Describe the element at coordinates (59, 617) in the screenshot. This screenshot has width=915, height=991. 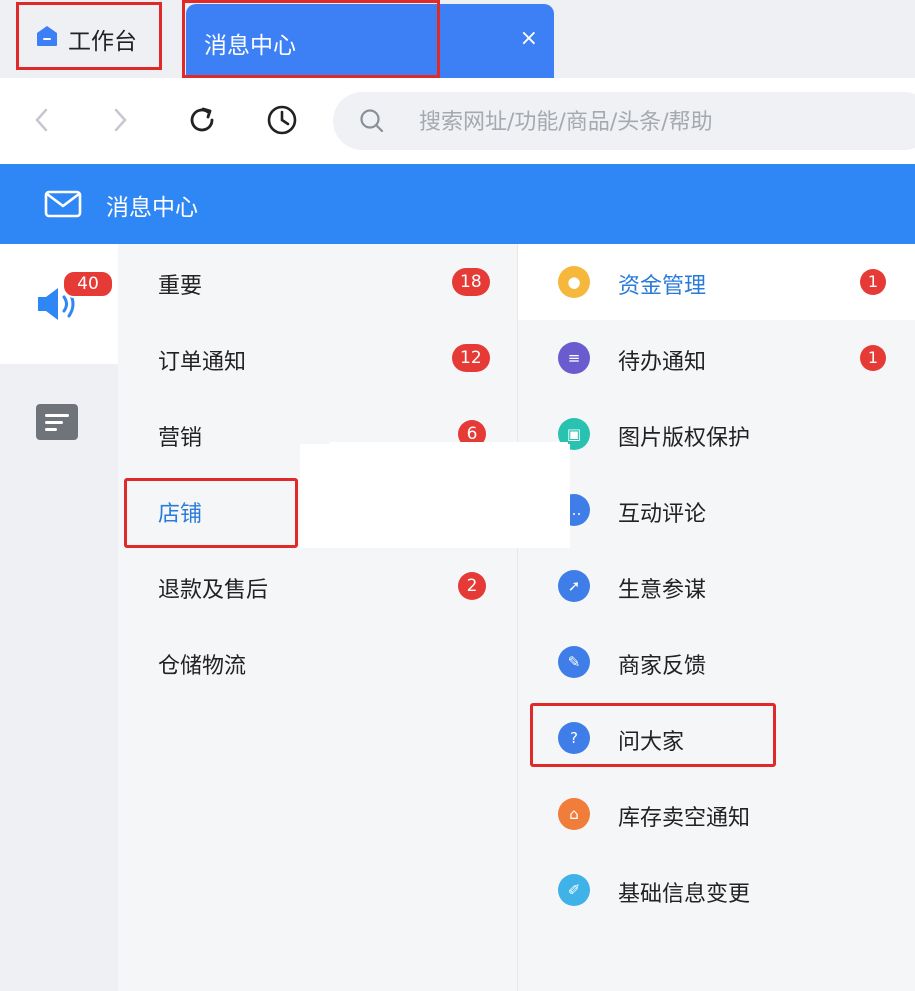
I see `left-rail: 40` at that location.